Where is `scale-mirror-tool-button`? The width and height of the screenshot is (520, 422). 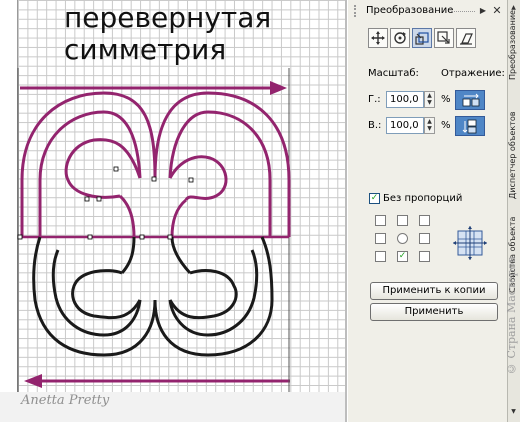 scale-mirror-tool-button is located at coordinates (422, 38).